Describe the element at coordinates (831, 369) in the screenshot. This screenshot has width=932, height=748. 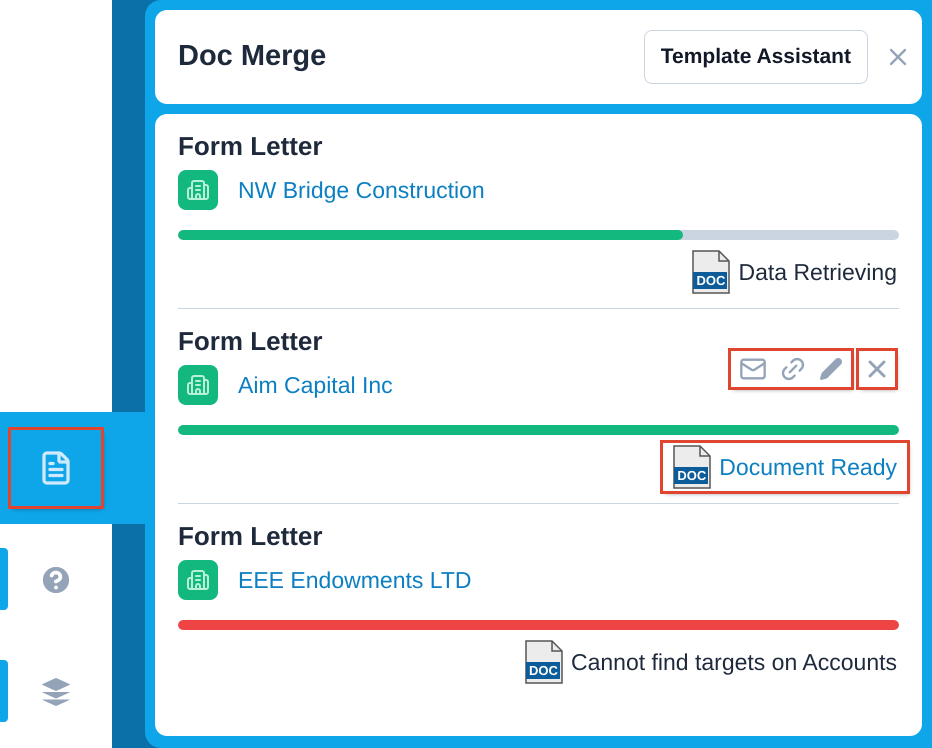
I see `edit-icon` at that location.